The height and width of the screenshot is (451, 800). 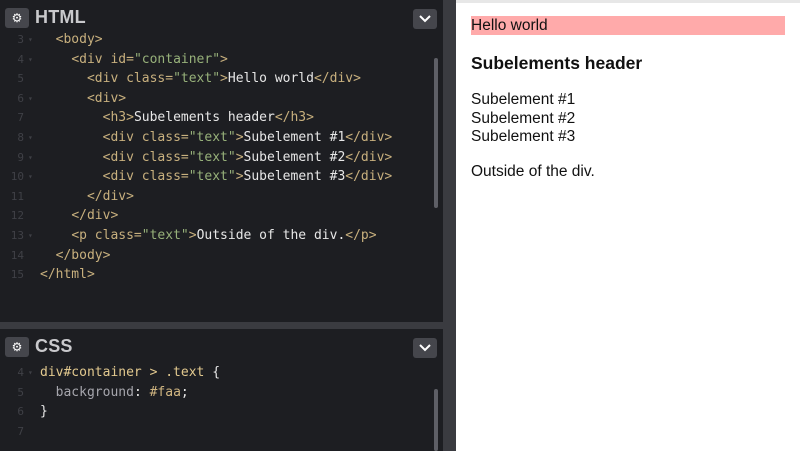 What do you see at coordinates (221, 412) in the screenshot?
I see `code-line: 6}` at bounding box center [221, 412].